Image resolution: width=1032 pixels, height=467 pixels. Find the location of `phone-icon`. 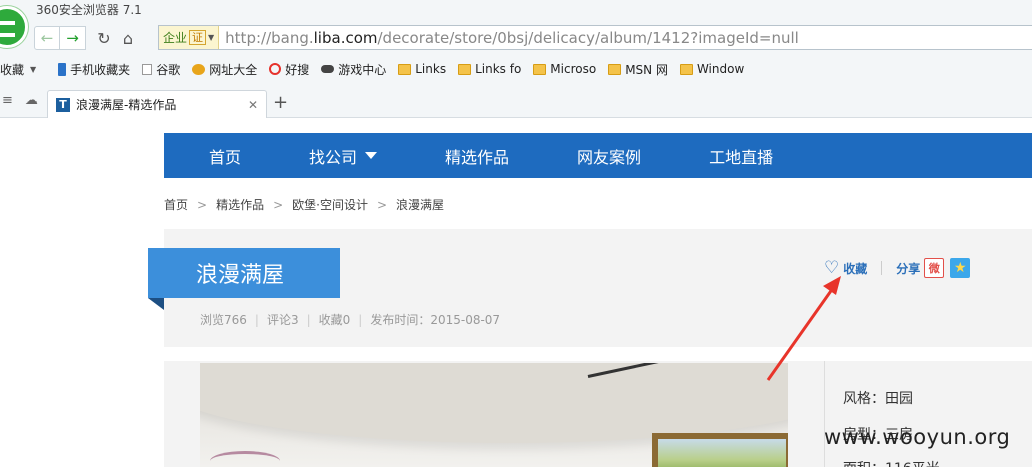

phone-icon is located at coordinates (62, 69).